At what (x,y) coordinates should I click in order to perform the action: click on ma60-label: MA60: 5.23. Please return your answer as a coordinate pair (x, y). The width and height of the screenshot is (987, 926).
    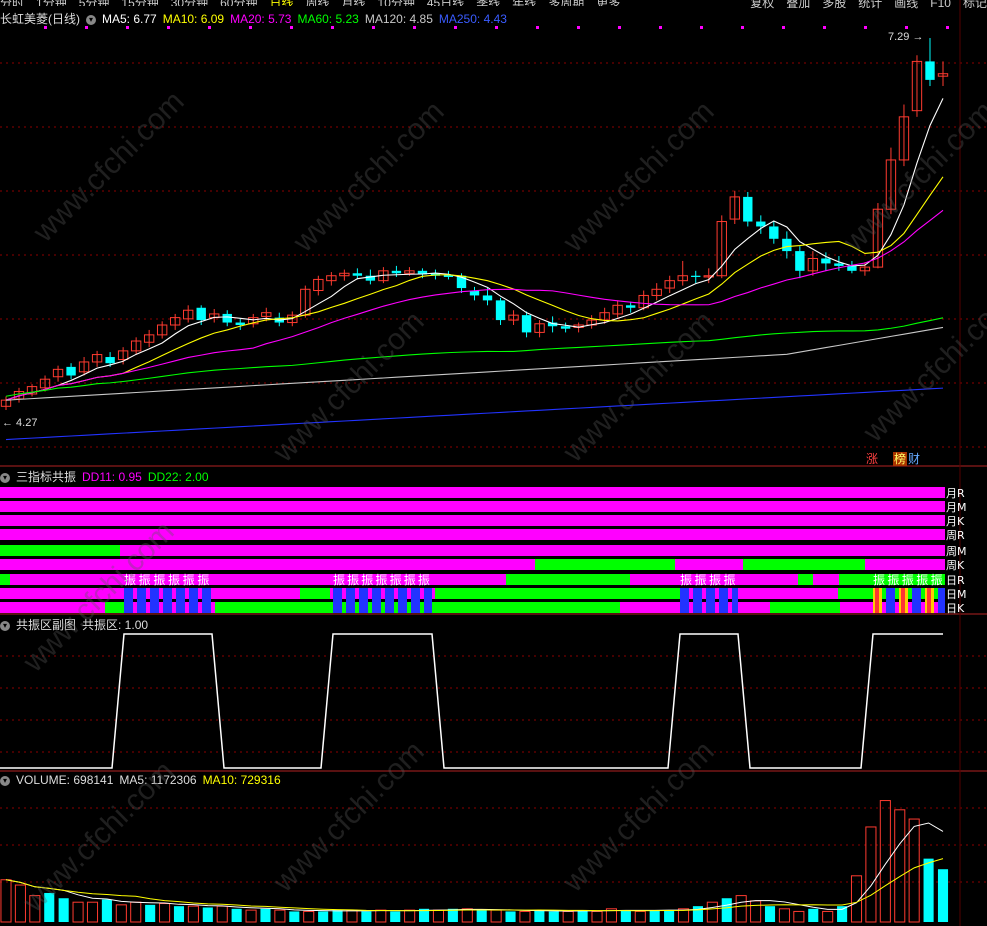
    Looking at the image, I should click on (328, 19).